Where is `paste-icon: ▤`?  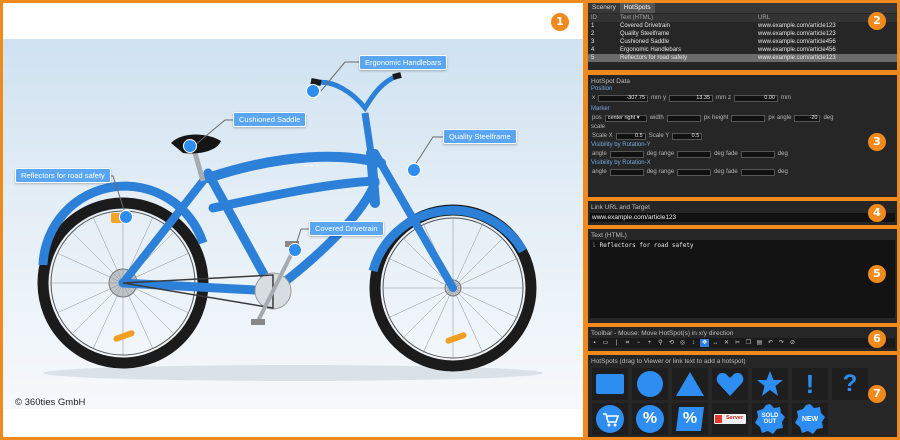 paste-icon: ▤ is located at coordinates (759, 343).